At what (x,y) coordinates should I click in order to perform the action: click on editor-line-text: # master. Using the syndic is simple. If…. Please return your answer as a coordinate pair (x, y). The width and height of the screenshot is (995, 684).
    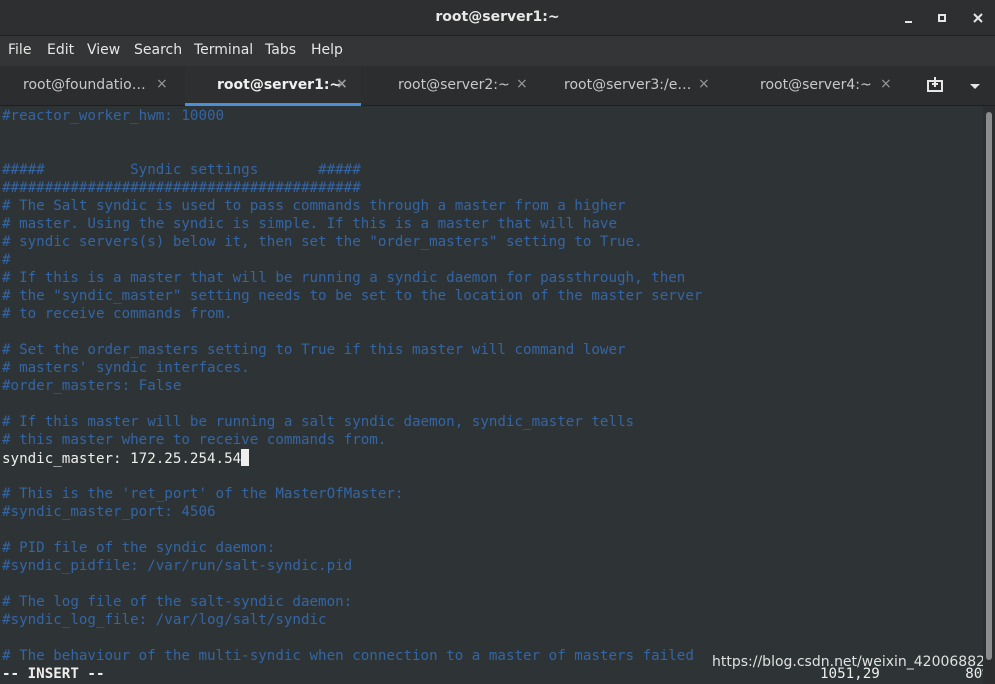
    Looking at the image, I should click on (309, 224).